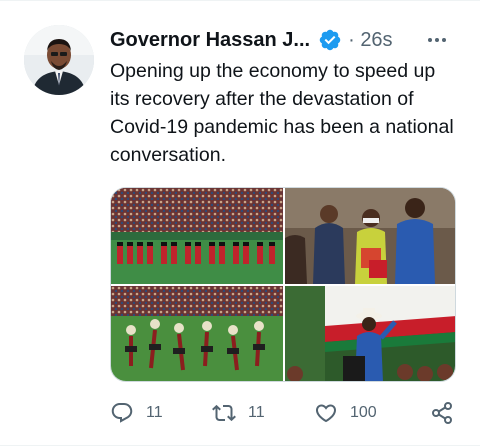 The image size is (480, 446). I want to click on avatar, so click(59, 60).